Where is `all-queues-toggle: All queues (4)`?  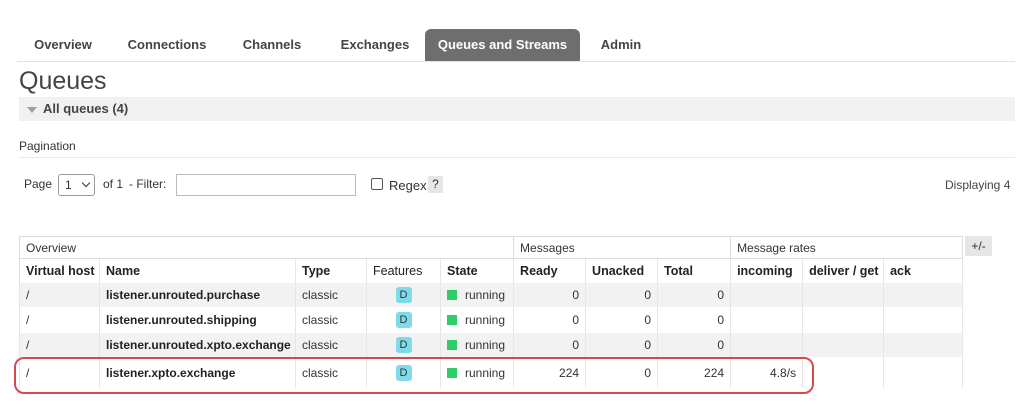 all-queues-toggle: All queues (4) is located at coordinates (517, 109).